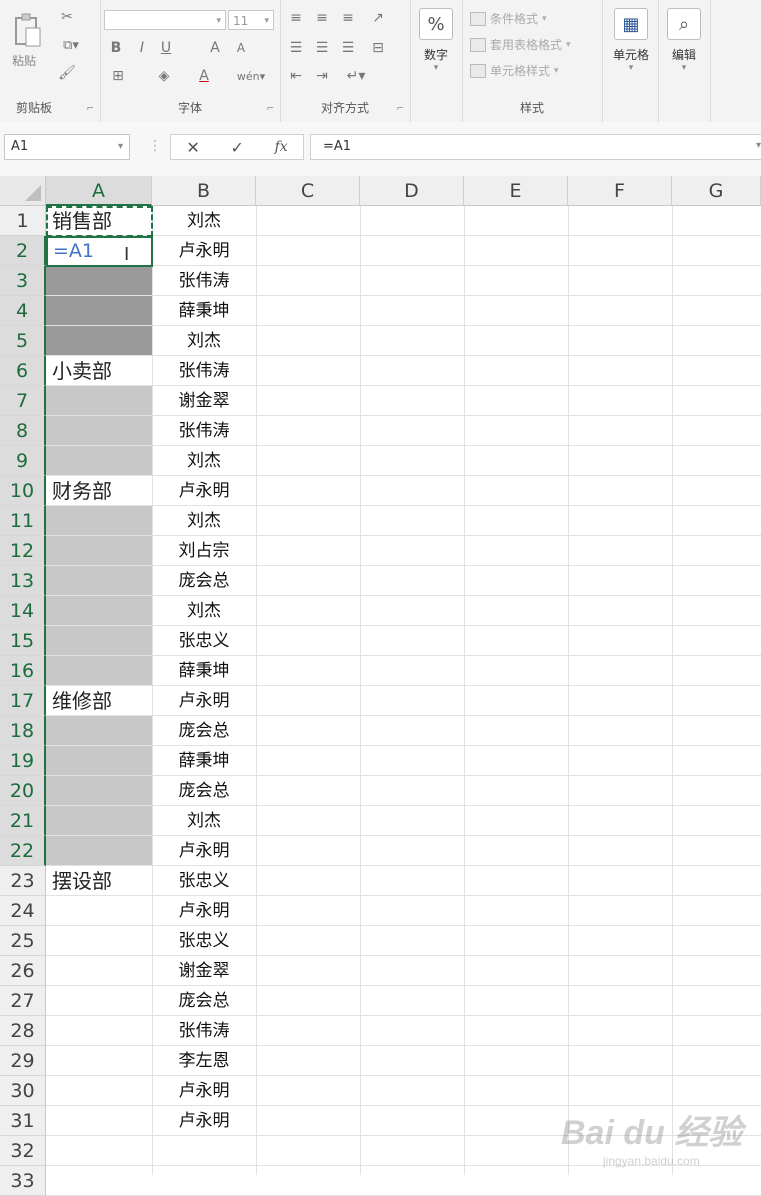  Describe the element at coordinates (99, 520) in the screenshot. I see `cell-a11` at that location.